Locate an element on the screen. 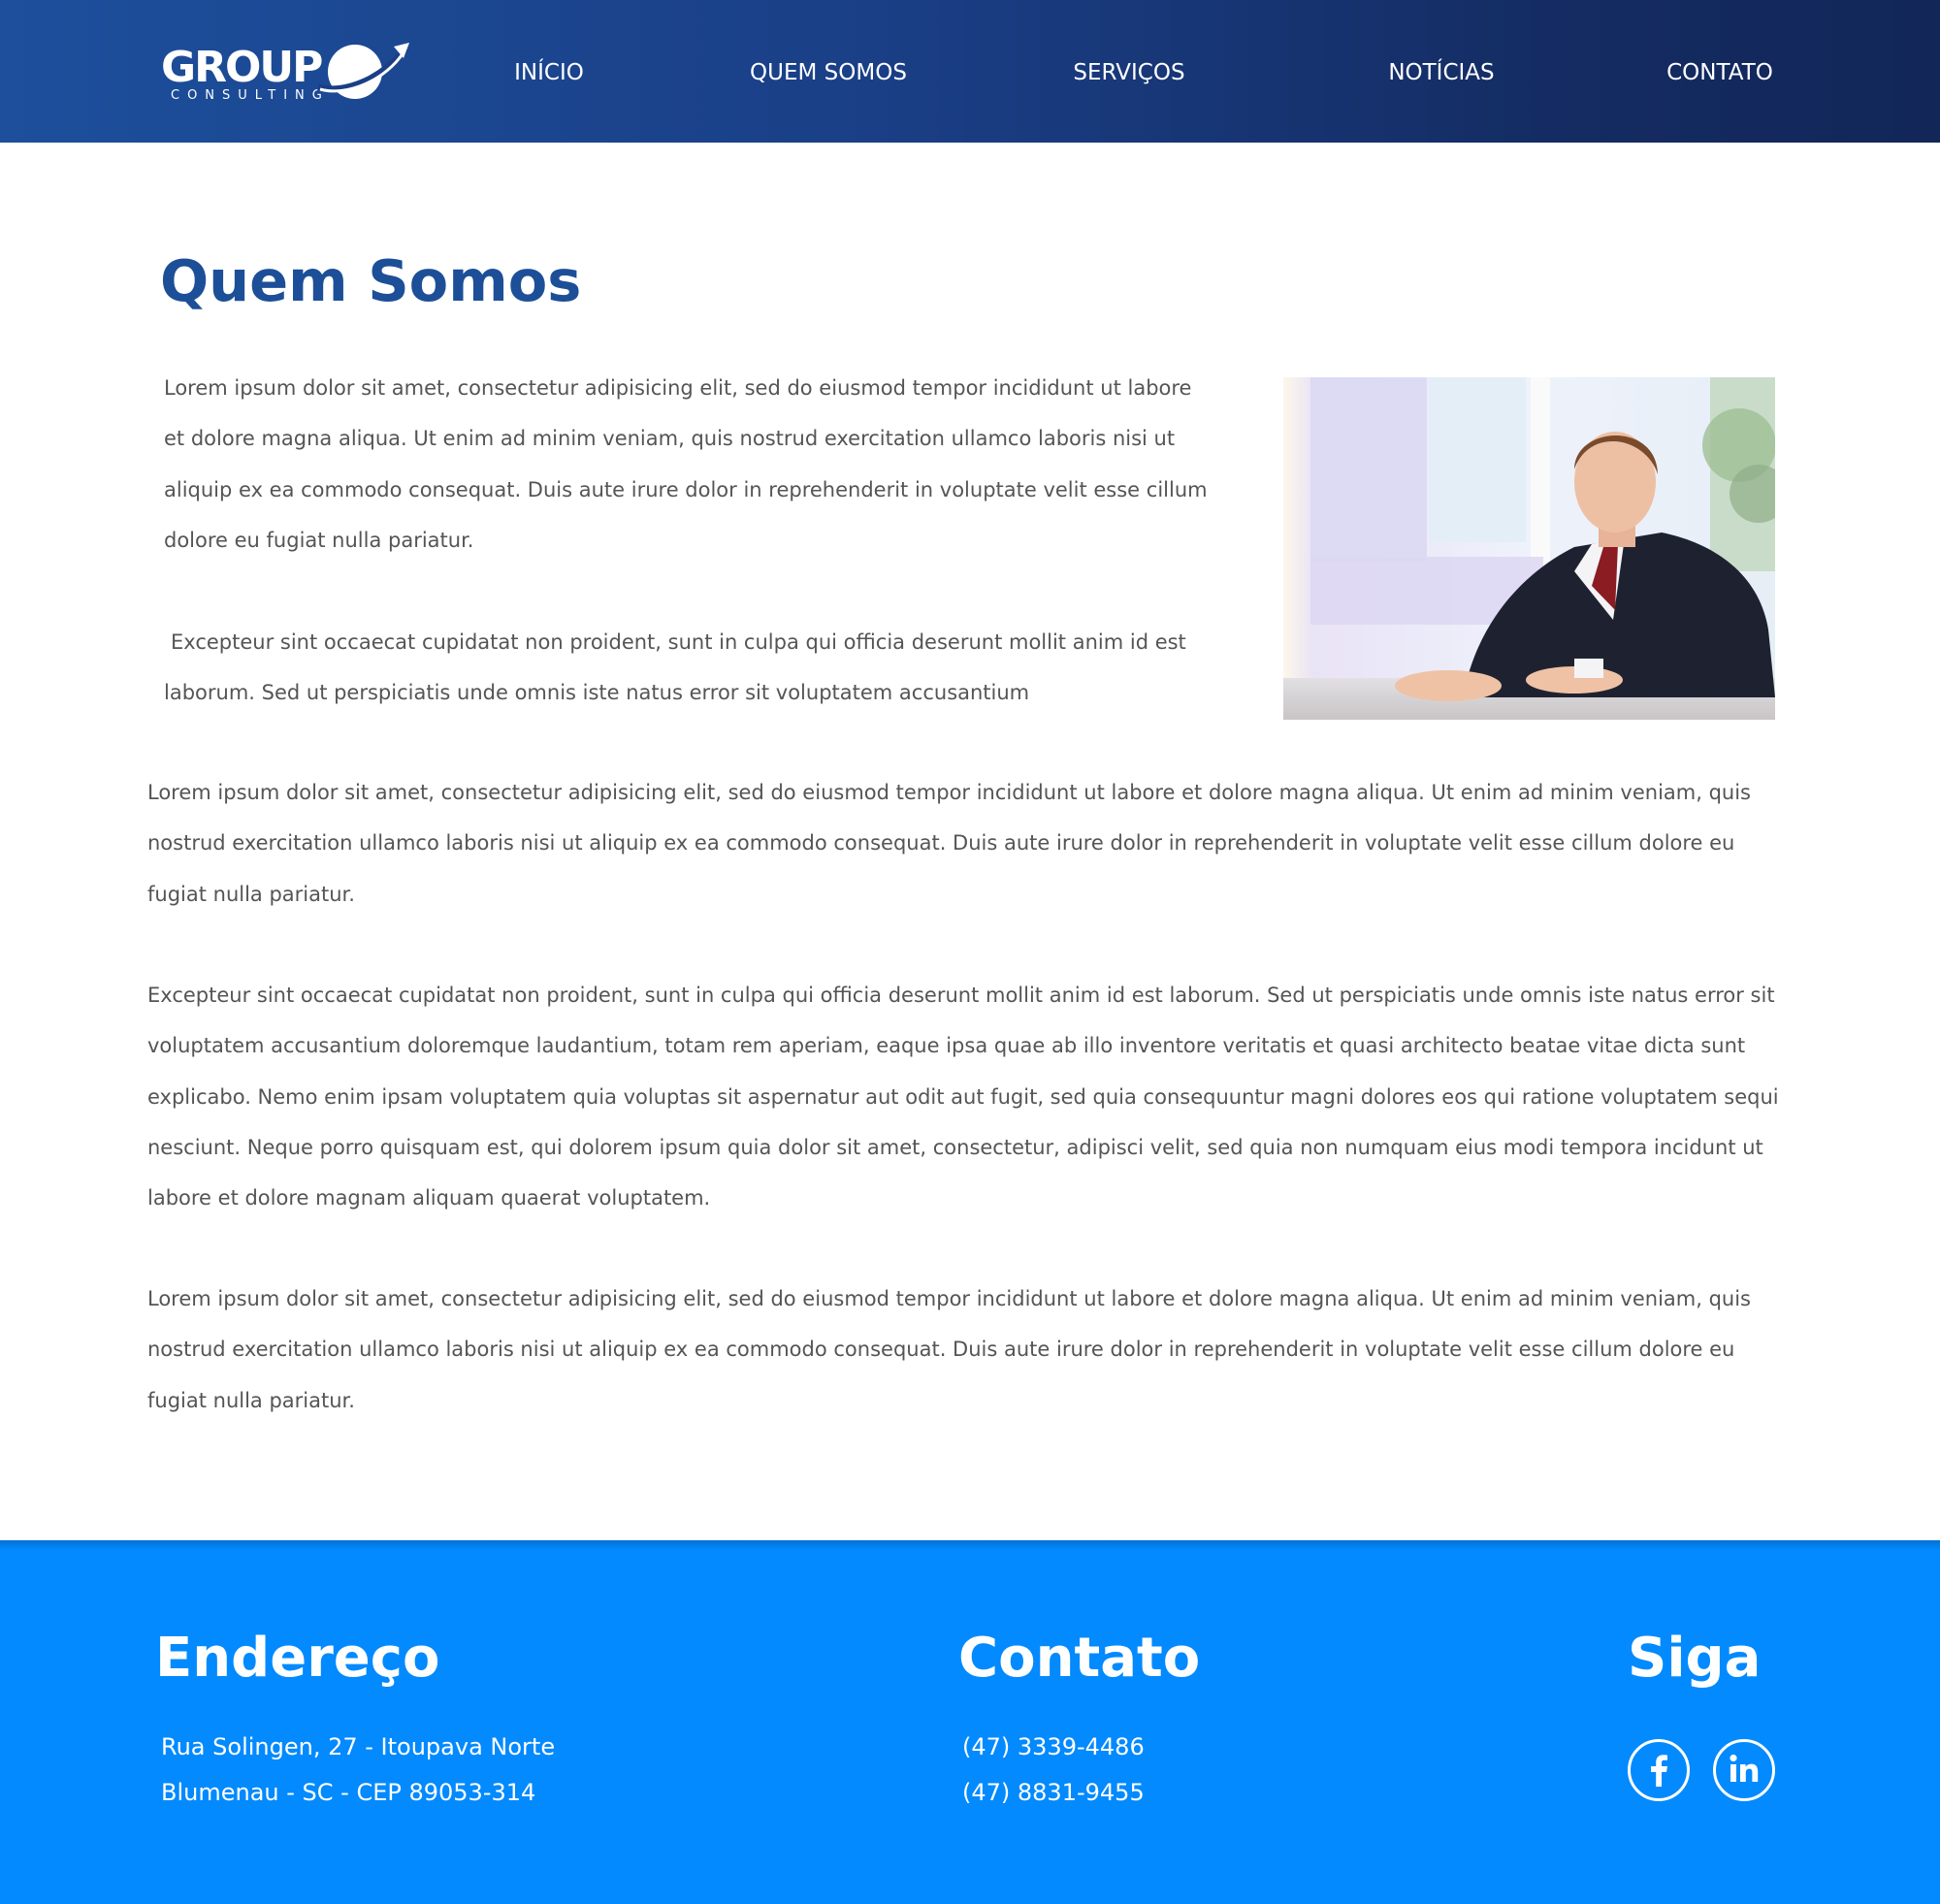 The image size is (1940, 1904). address-line-2: Blumenau - SC - CEP 89053-314 is located at coordinates (348, 1792).